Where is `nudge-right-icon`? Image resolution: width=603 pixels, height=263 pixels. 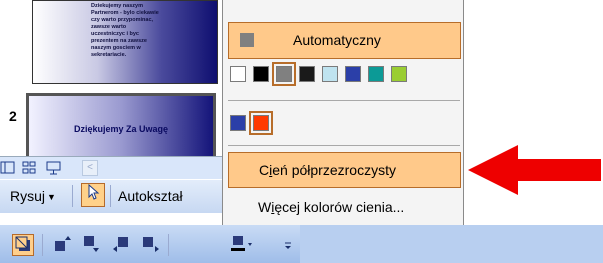
nudge-right-icon is located at coordinates (151, 244).